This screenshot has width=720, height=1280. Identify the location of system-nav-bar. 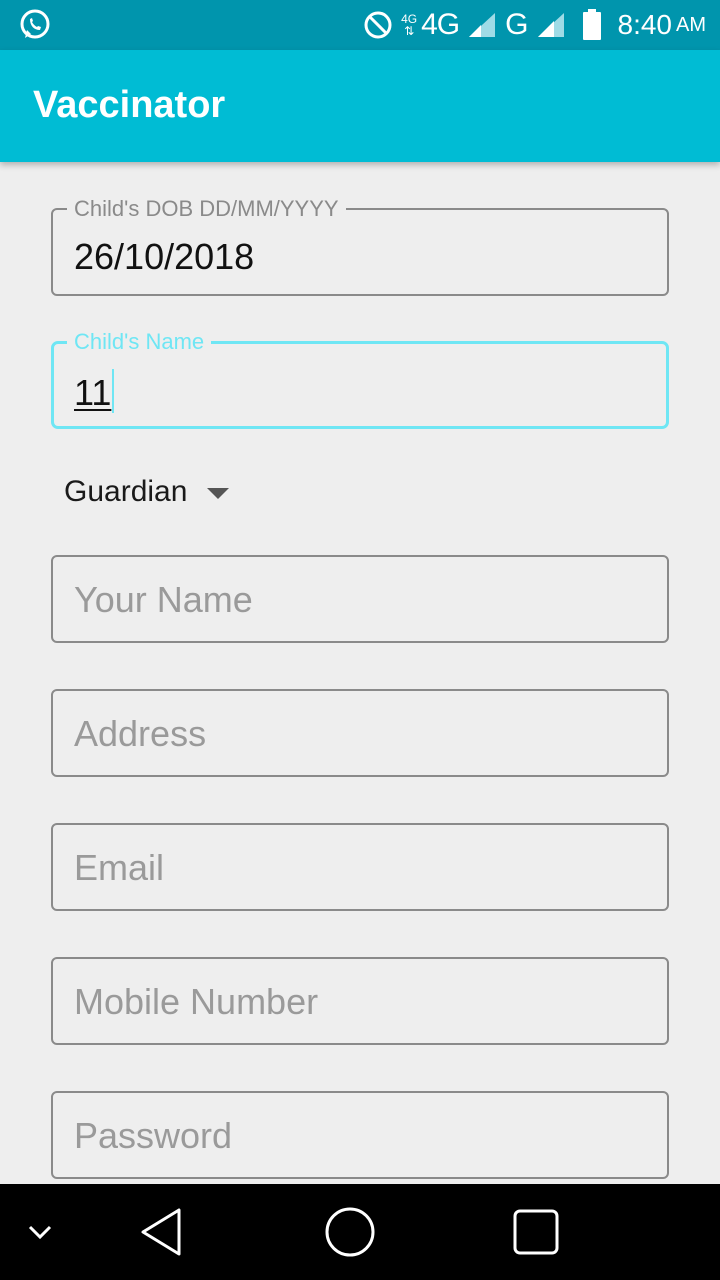
(360, 1232).